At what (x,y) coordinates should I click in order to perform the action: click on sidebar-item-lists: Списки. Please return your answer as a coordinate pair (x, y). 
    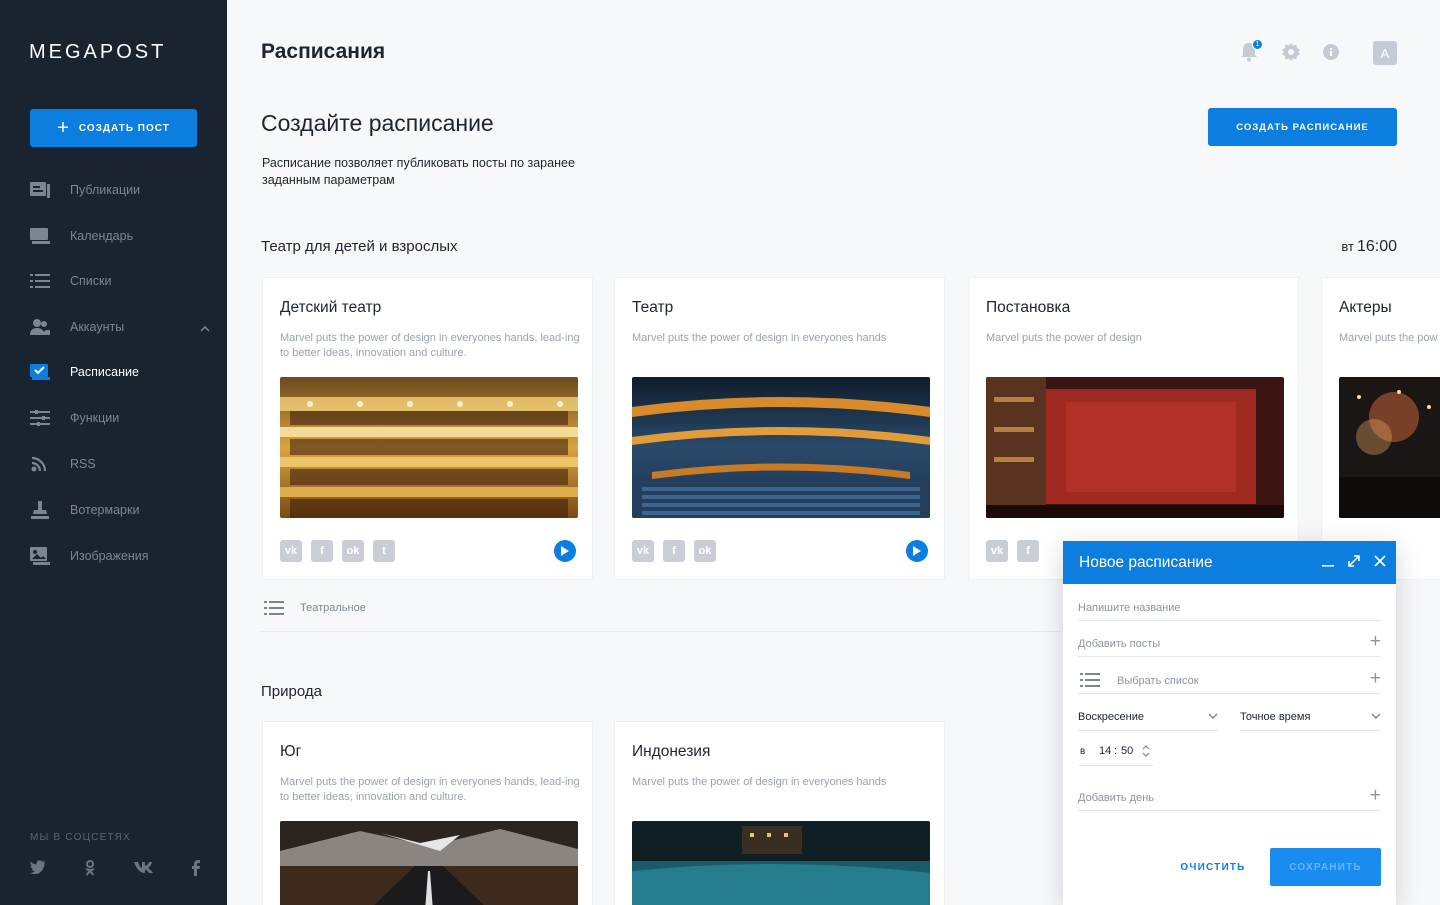
    Looking at the image, I should click on (120, 281).